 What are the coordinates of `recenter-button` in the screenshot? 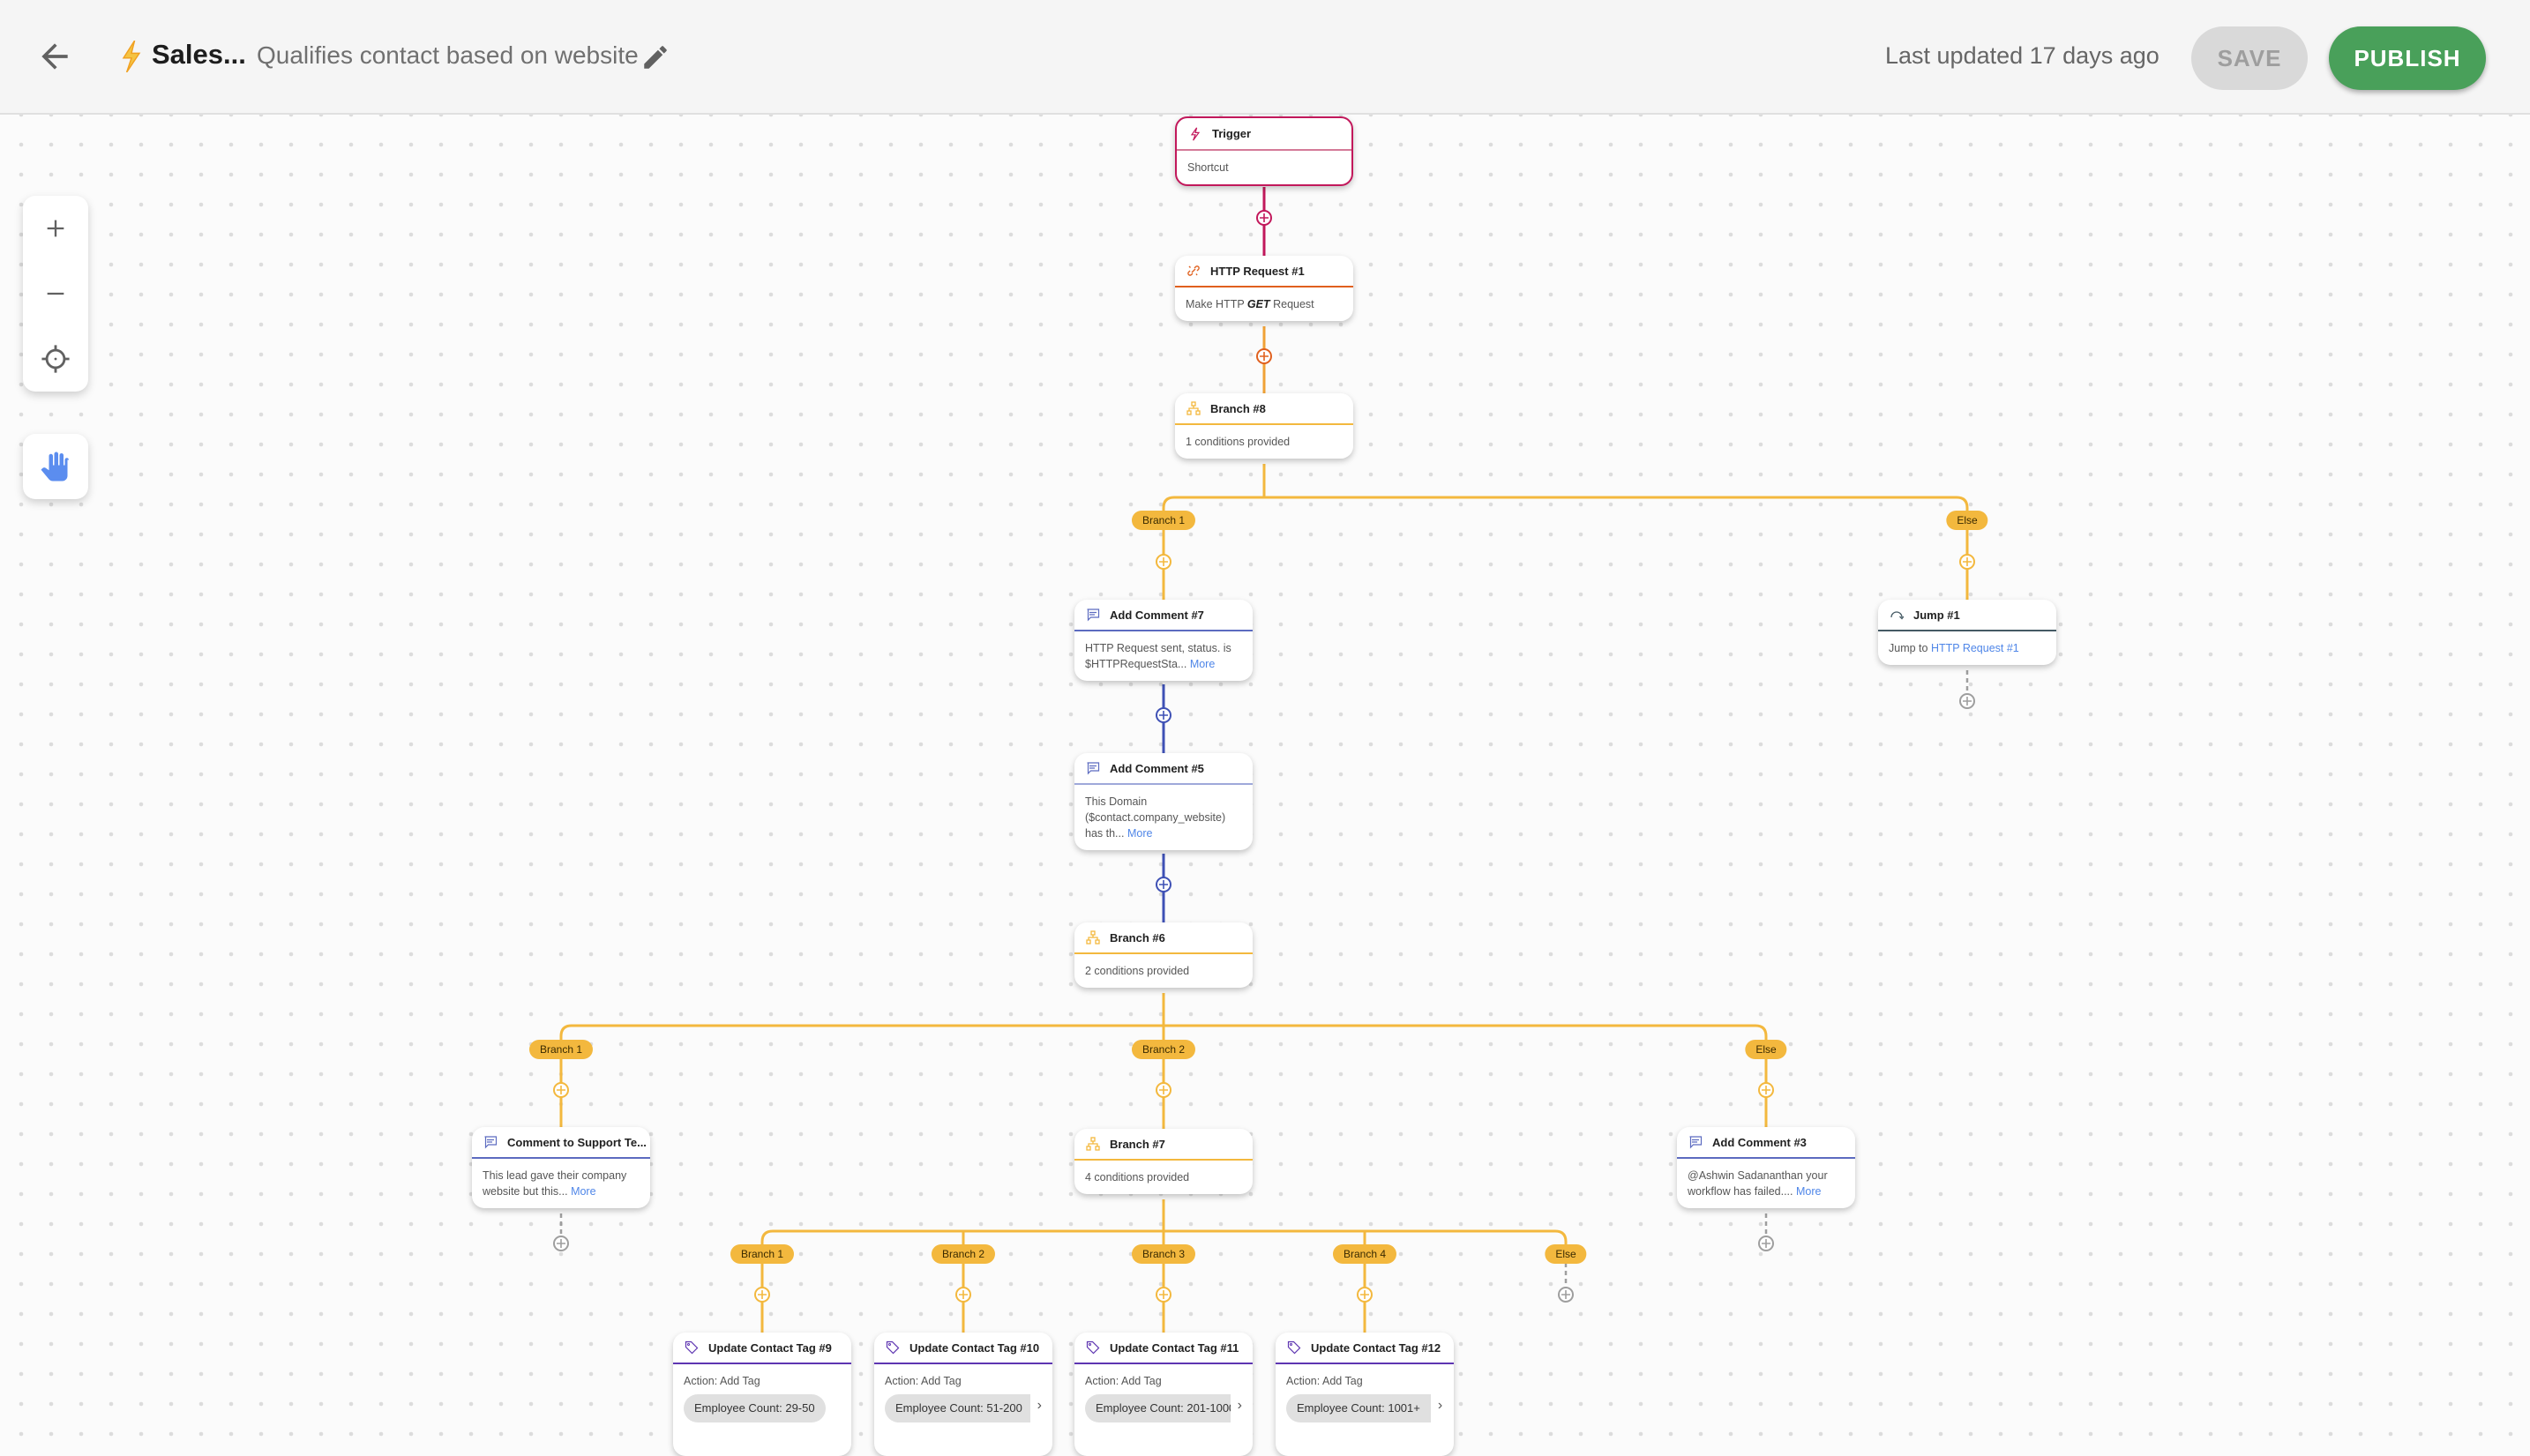 It's located at (55, 359).